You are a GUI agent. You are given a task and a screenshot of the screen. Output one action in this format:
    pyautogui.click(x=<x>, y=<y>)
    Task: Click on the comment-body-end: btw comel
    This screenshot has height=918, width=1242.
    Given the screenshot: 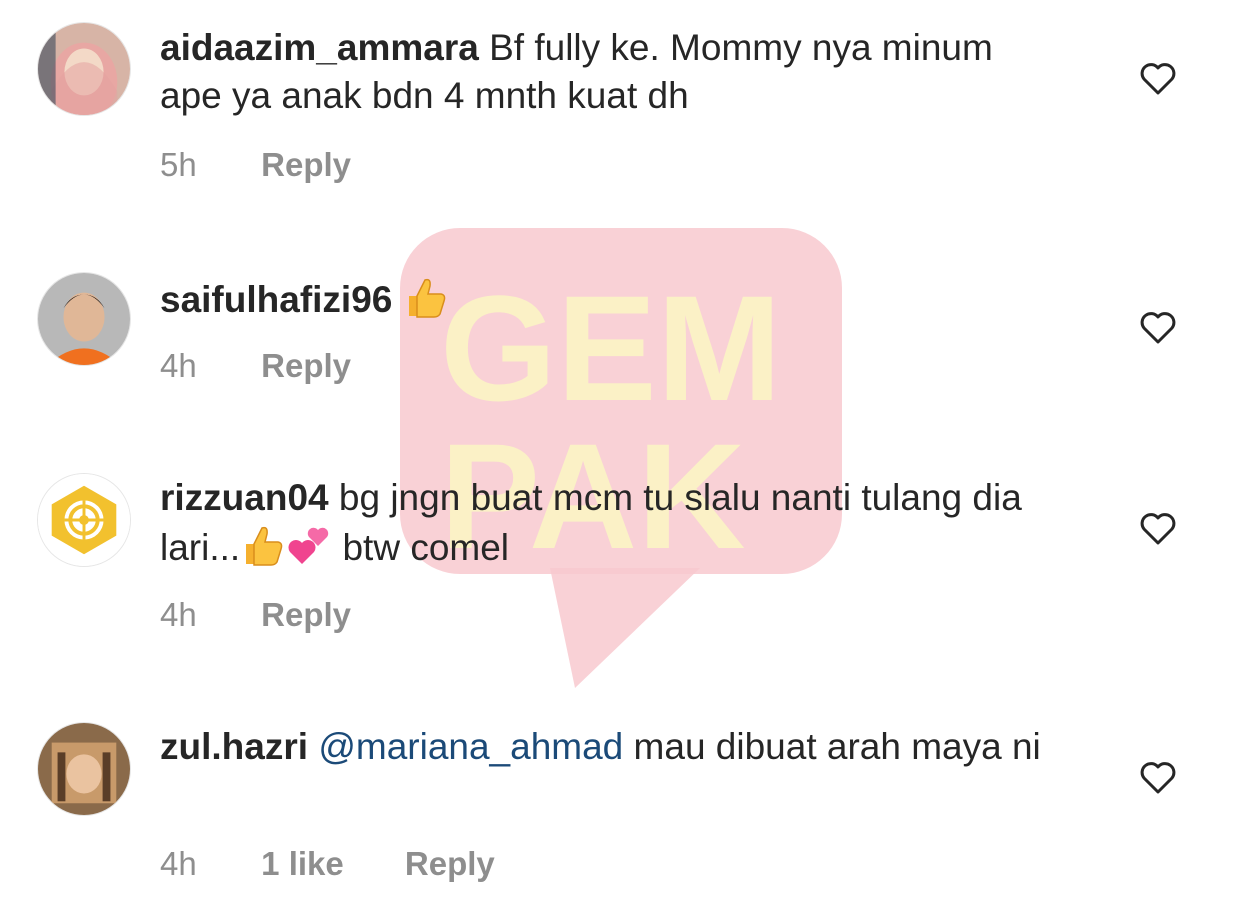 What is the action you would take?
    pyautogui.click(x=426, y=547)
    